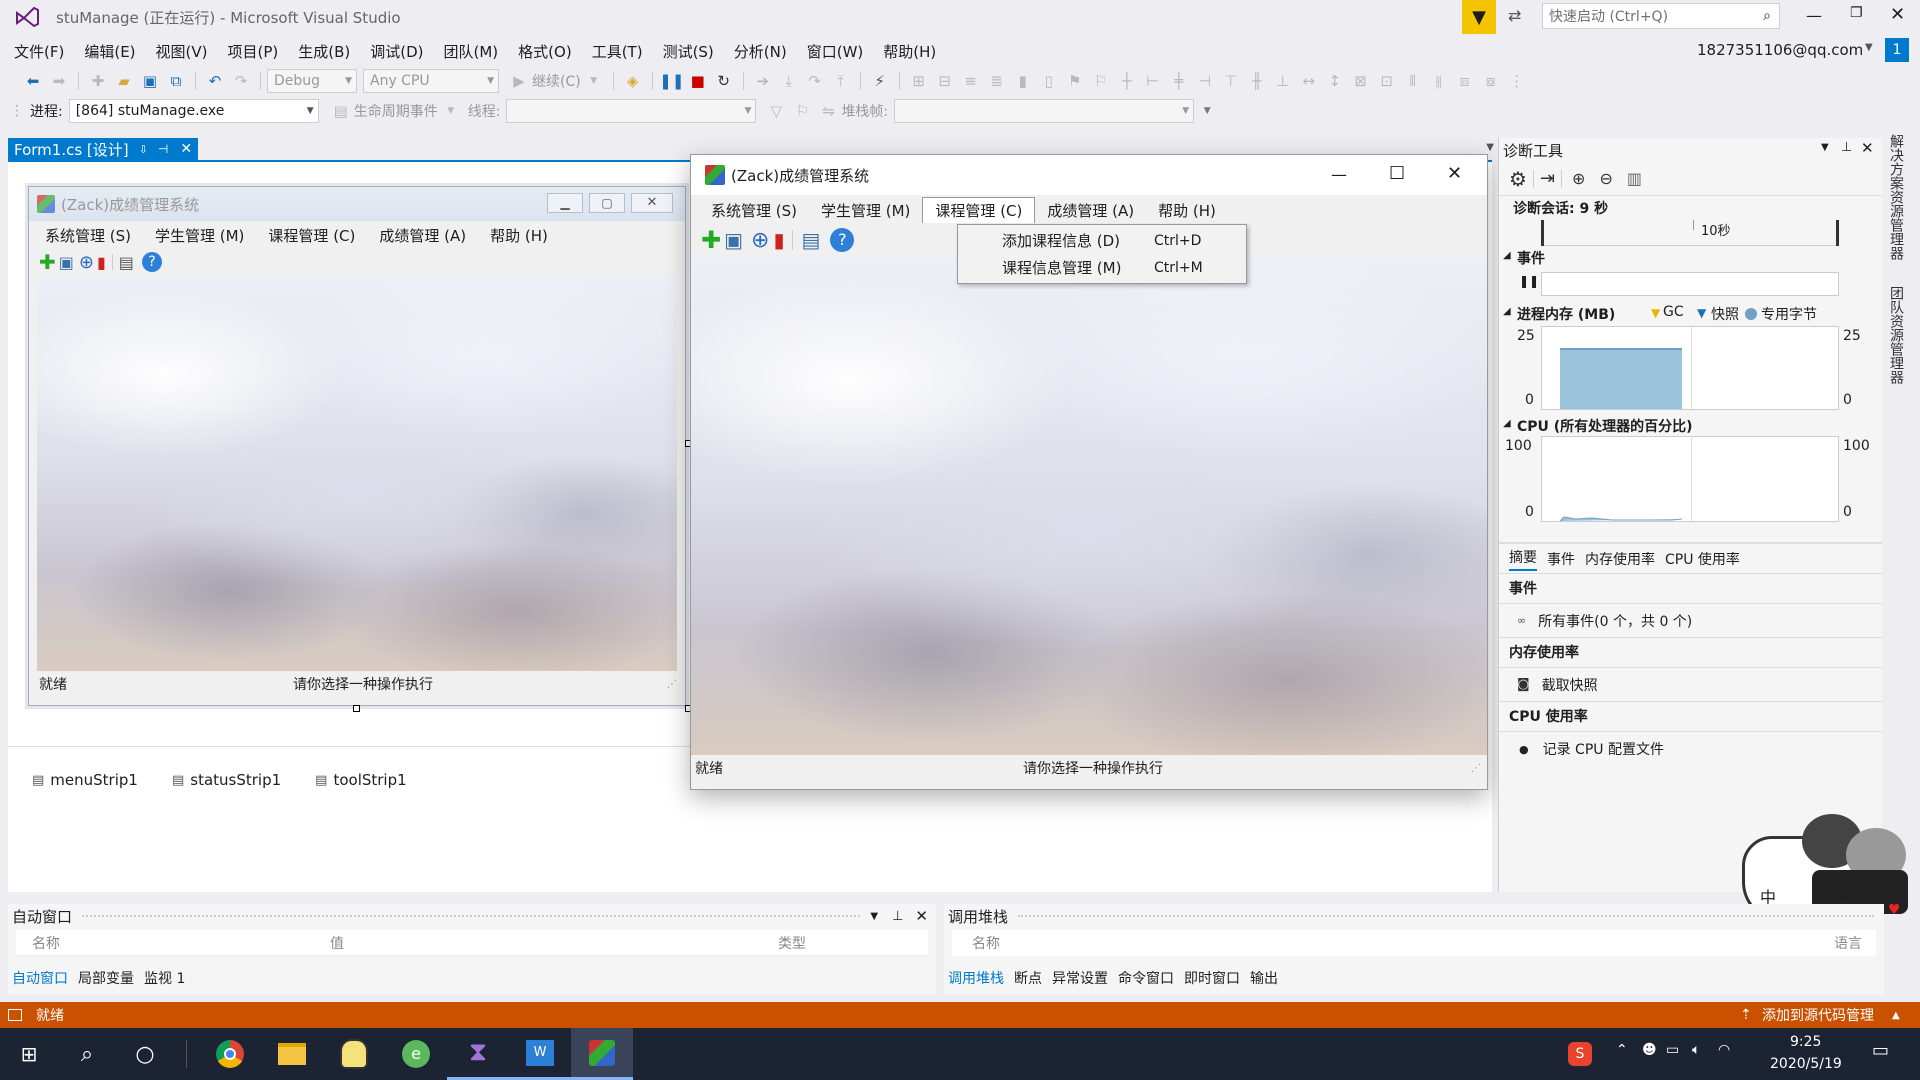  I want to click on tab-form1-design: Form1.cs [设计] ⇩ ⊣ ✕, so click(103, 149).